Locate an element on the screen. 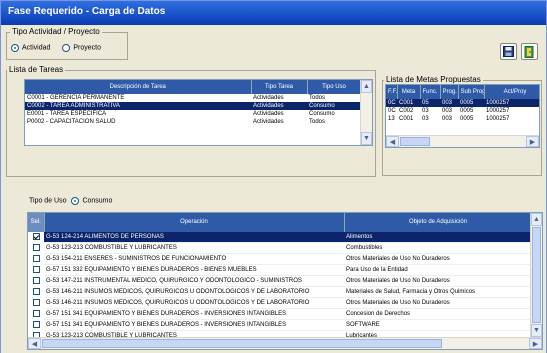 This screenshot has height=353, width=547. func-cell: 05 is located at coordinates (430, 103).